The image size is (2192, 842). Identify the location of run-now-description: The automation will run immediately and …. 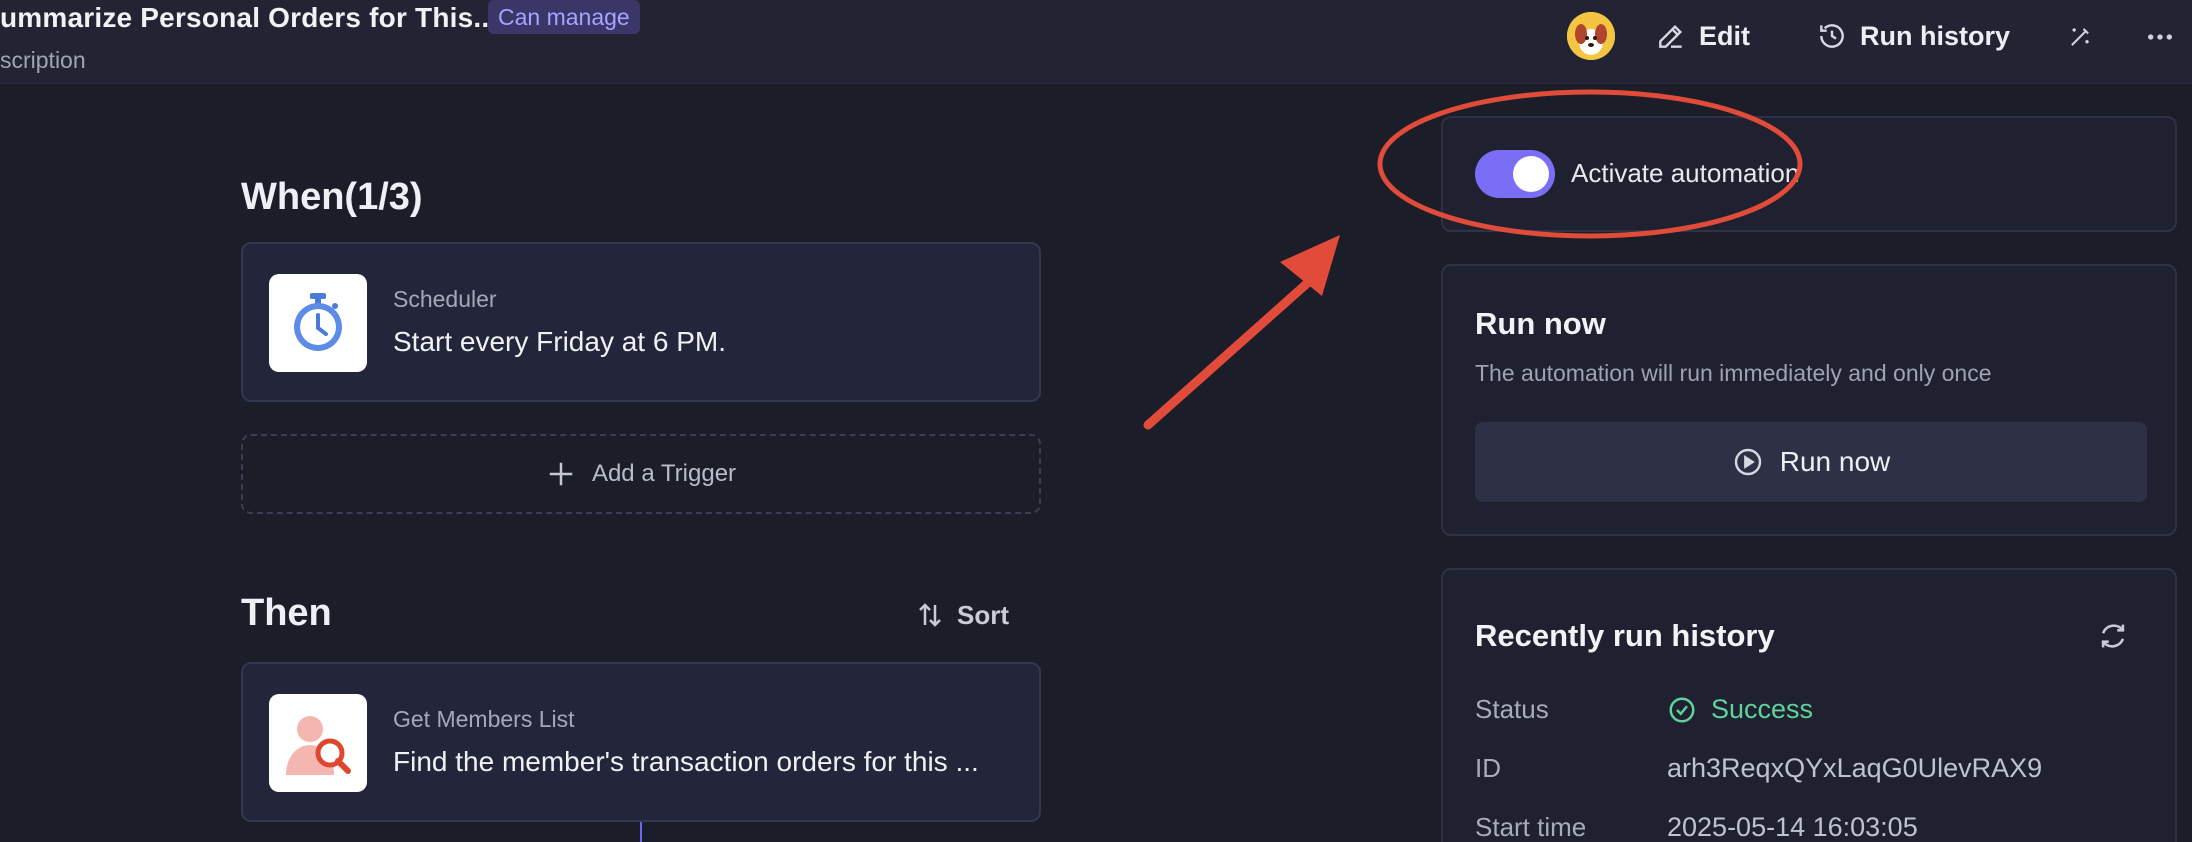
(1733, 373).